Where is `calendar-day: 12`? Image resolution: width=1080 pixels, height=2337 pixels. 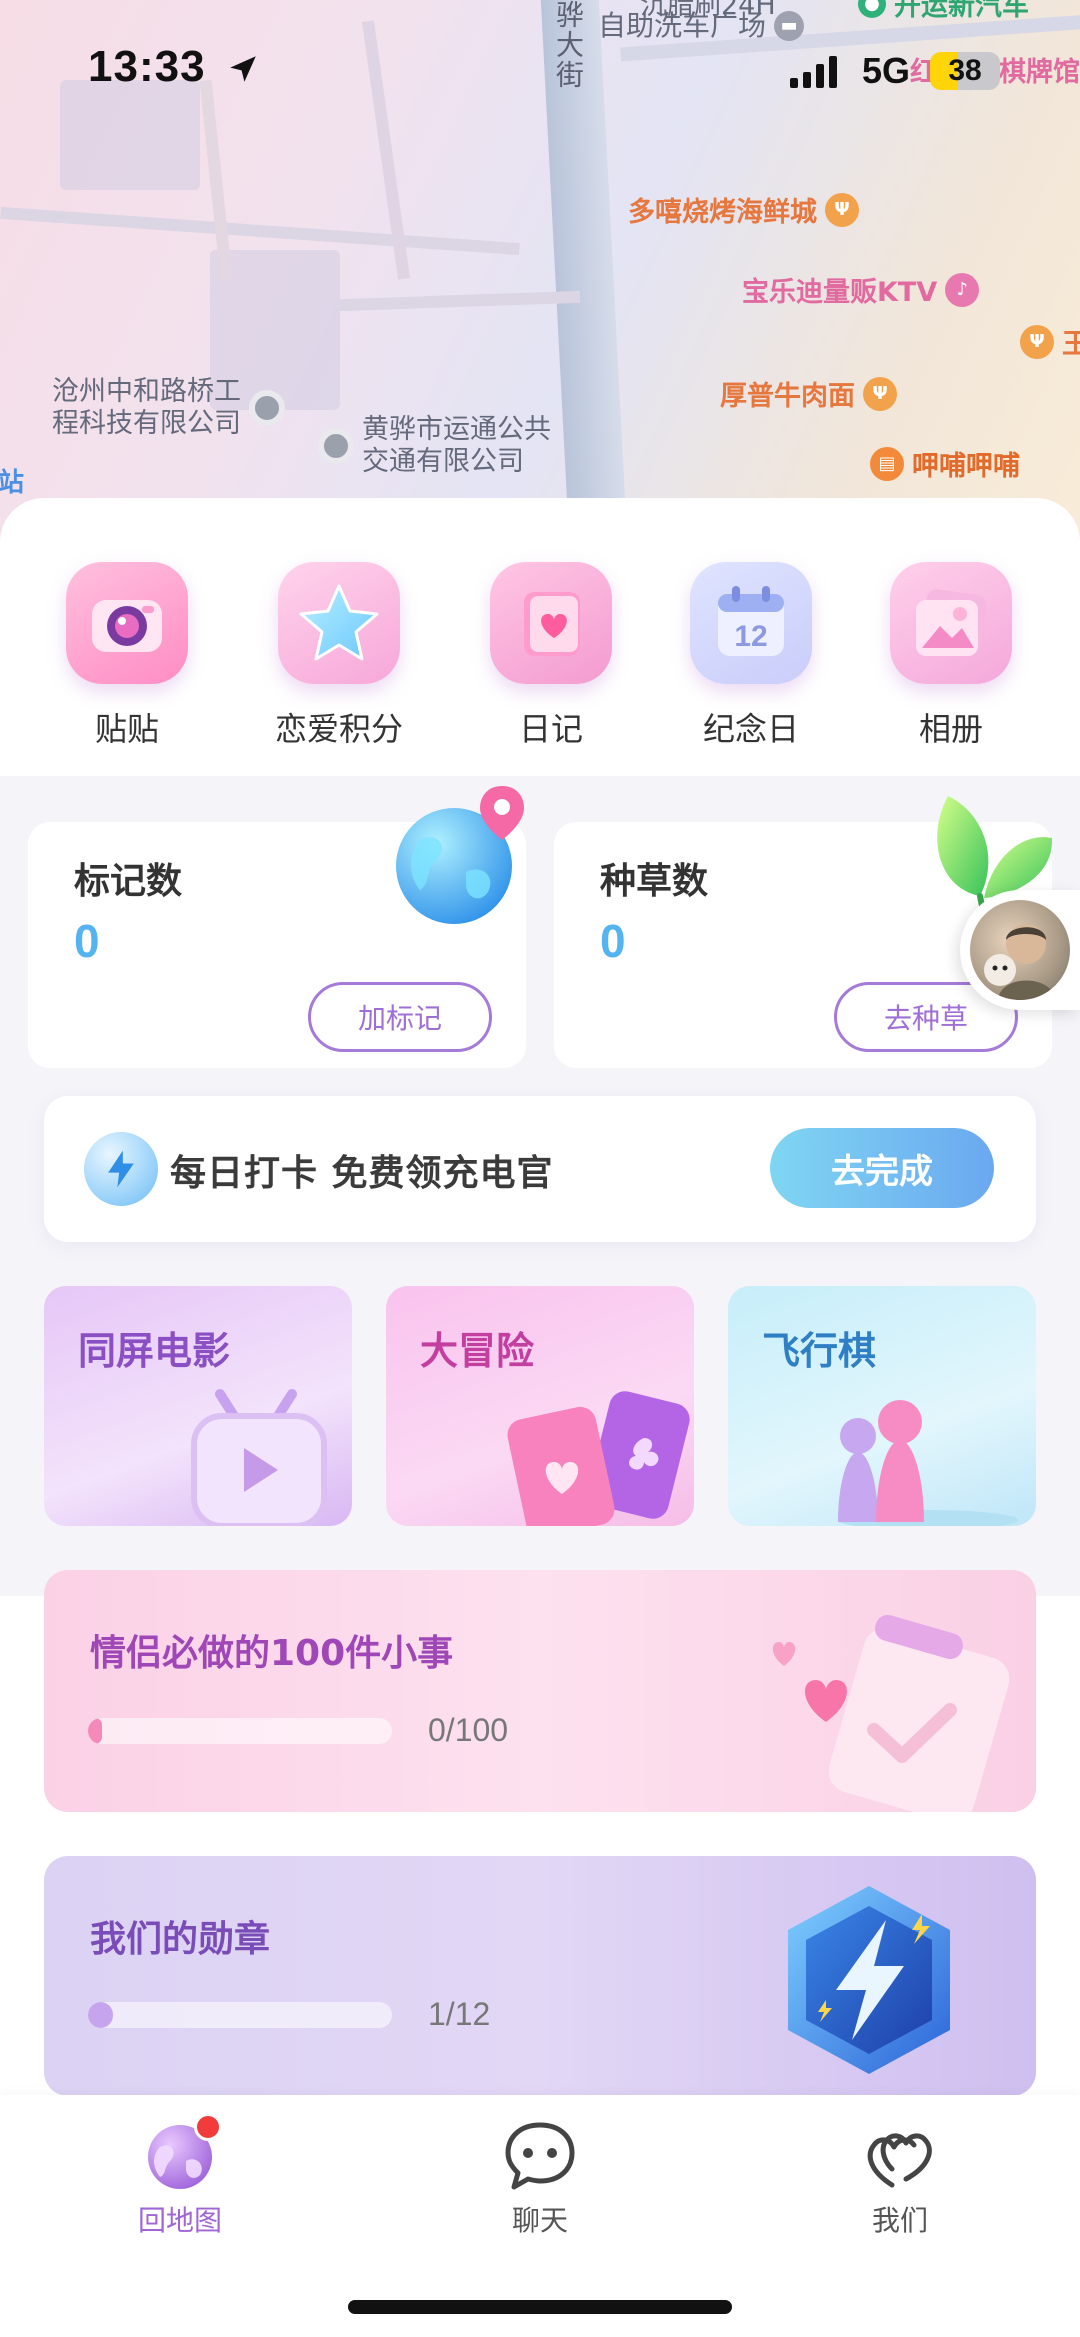 calendar-day: 12 is located at coordinates (750, 636).